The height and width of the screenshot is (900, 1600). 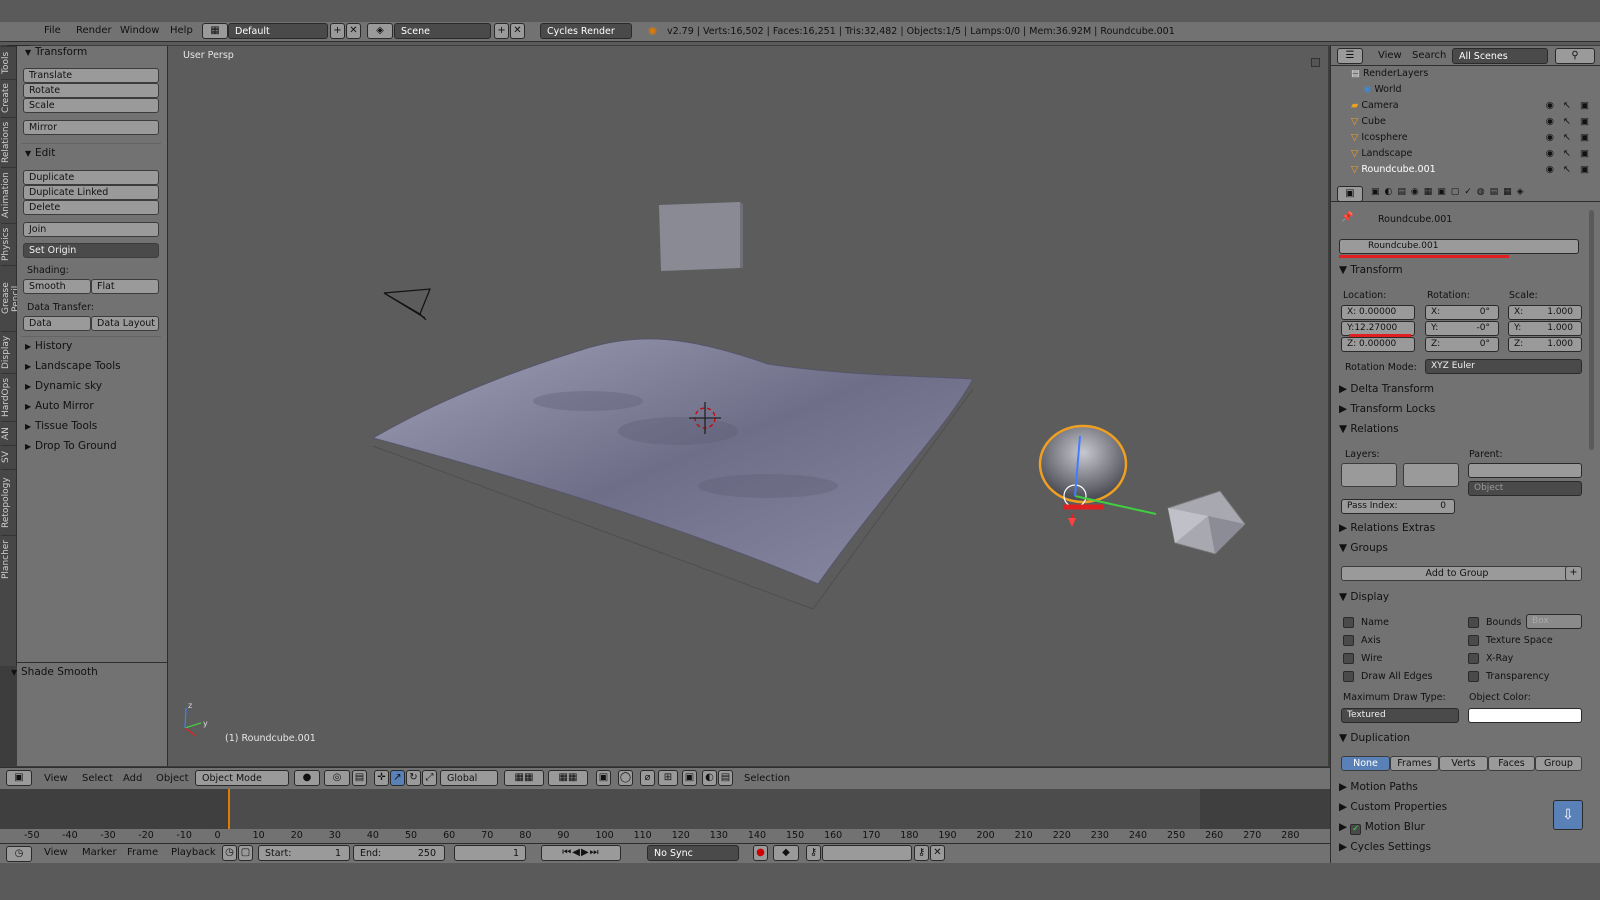 I want to click on context-tab-icons: ▣◐▤◉▦▣▢✓◍▤▦◈, so click(x=1450, y=192).